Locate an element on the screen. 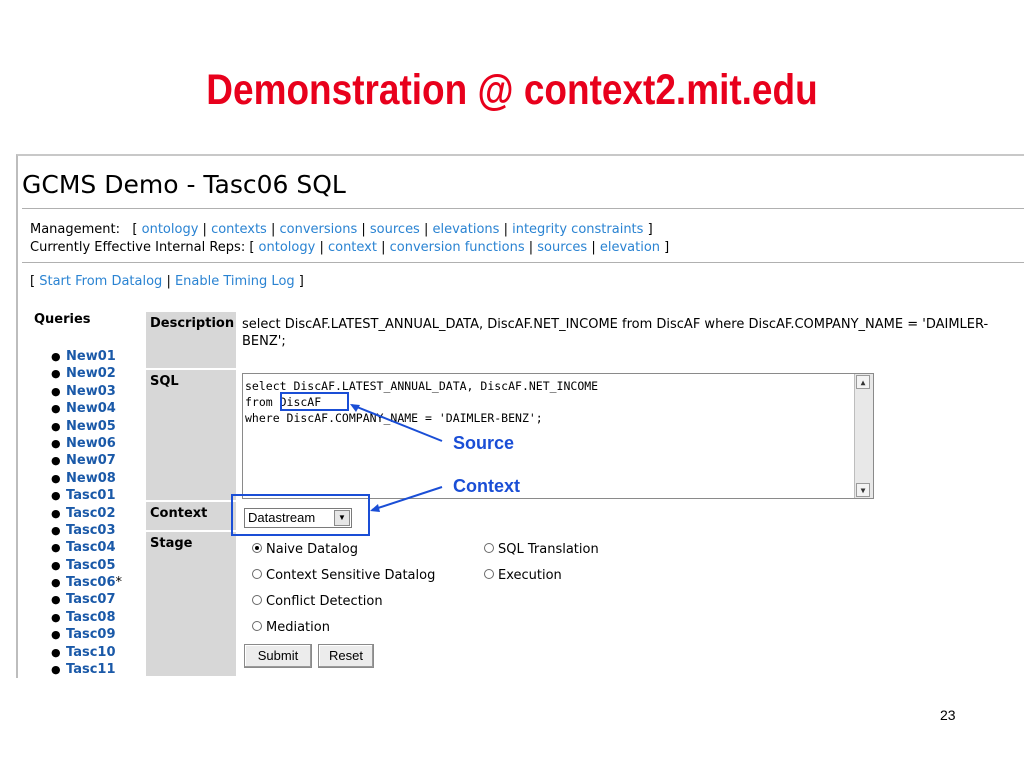 The image size is (1024, 768). context-arrow is located at coordinates (407, 498).